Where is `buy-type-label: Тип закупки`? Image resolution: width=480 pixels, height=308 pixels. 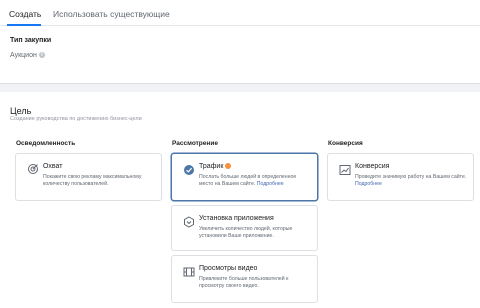 buy-type-label: Тип закупки is located at coordinates (31, 40).